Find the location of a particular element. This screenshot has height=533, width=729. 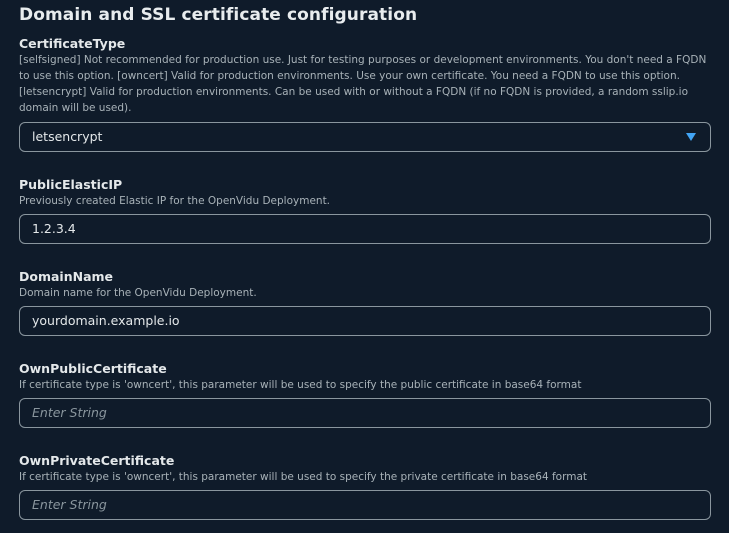

public-elastic-ip-input: 1.2.3.4 is located at coordinates (365, 229).